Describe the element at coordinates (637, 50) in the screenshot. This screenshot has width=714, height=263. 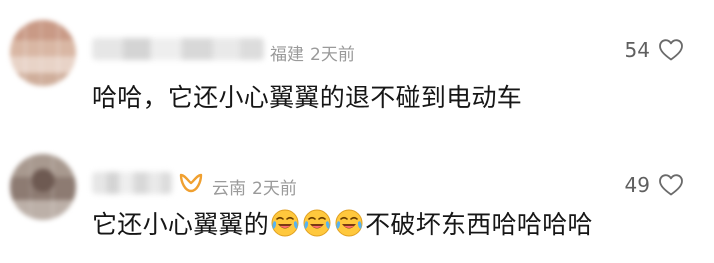
I see `like-count: 54` at that location.